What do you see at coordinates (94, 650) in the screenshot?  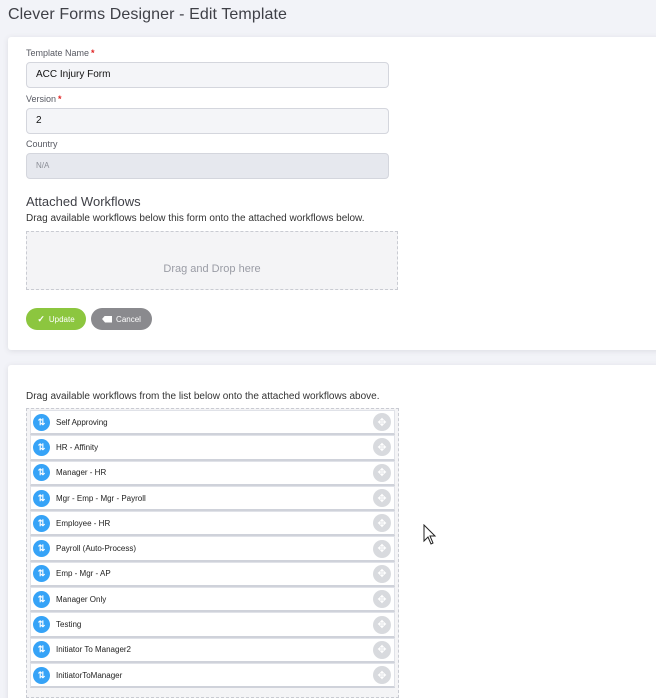 I see `workflow-label: Initiator To Manager2` at bounding box center [94, 650].